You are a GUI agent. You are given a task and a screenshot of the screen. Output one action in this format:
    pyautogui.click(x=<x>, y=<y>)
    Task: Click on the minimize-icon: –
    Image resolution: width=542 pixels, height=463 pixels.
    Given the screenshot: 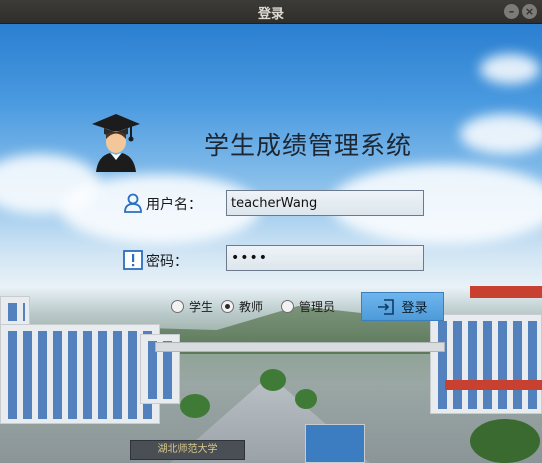 What is the action you would take?
    pyautogui.click(x=511, y=11)
    